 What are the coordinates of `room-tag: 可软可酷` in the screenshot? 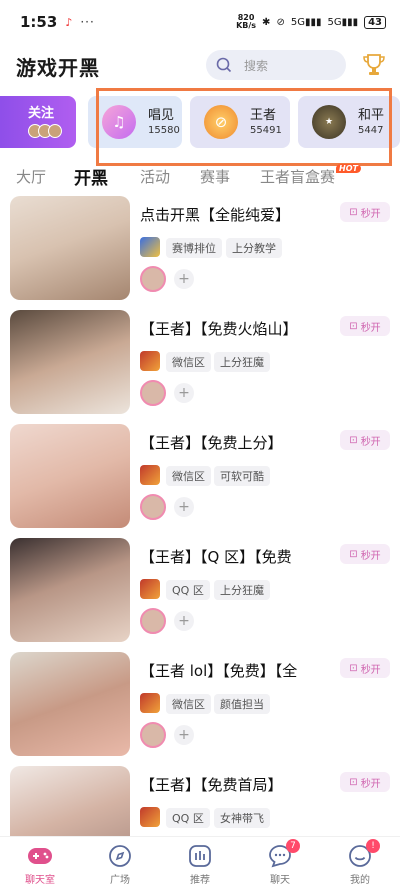 It's located at (242, 476).